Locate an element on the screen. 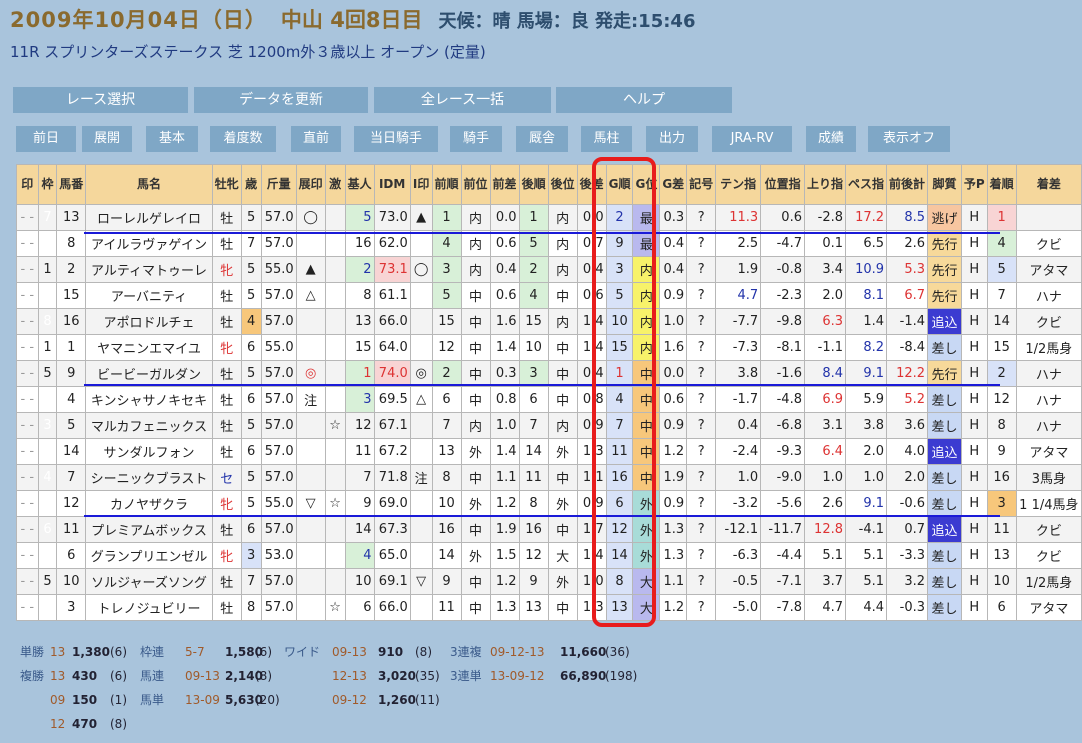  cell-gi: 内 is located at coordinates (646, 295).